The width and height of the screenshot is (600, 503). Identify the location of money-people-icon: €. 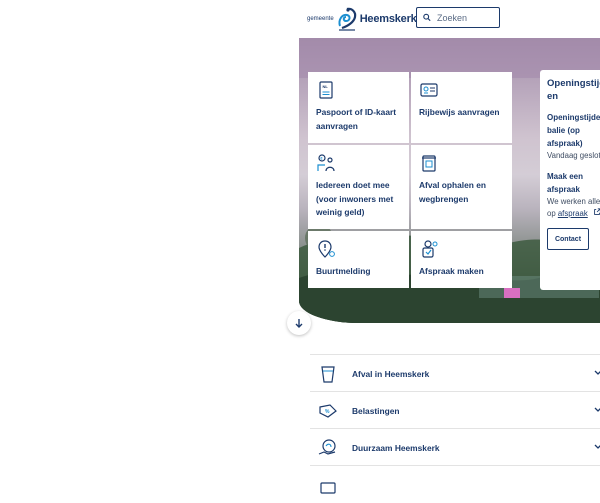
(326, 163).